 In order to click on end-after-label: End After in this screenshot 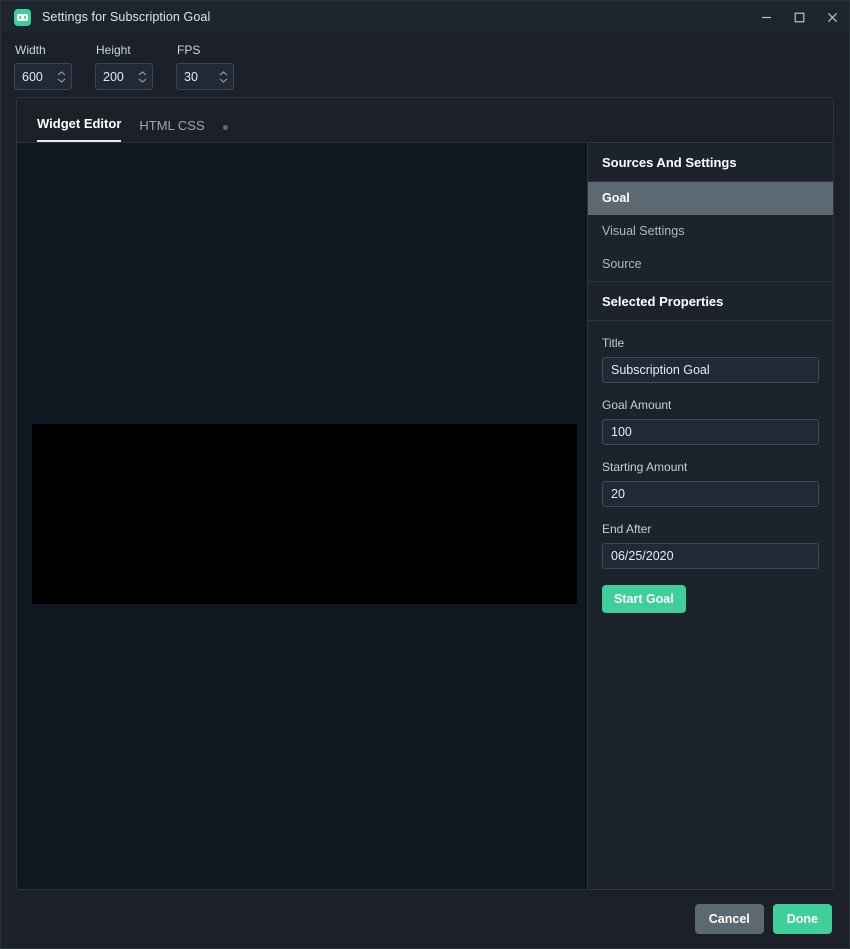, I will do `click(627, 529)`.